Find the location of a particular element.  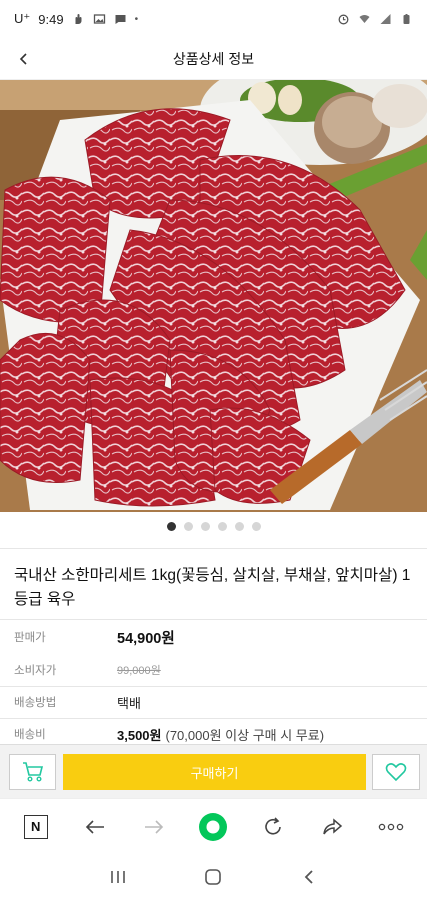

pagination-dot-active is located at coordinates (171, 526).